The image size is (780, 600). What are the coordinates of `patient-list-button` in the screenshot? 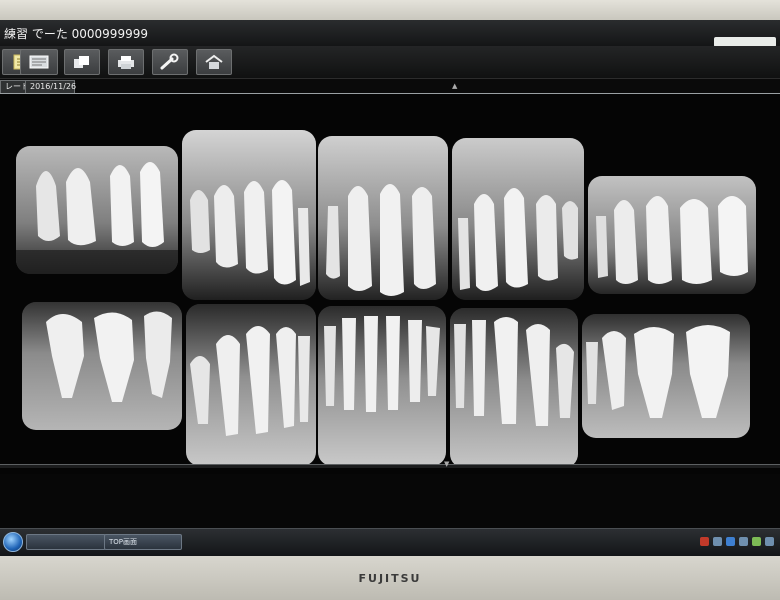 It's located at (39, 62).